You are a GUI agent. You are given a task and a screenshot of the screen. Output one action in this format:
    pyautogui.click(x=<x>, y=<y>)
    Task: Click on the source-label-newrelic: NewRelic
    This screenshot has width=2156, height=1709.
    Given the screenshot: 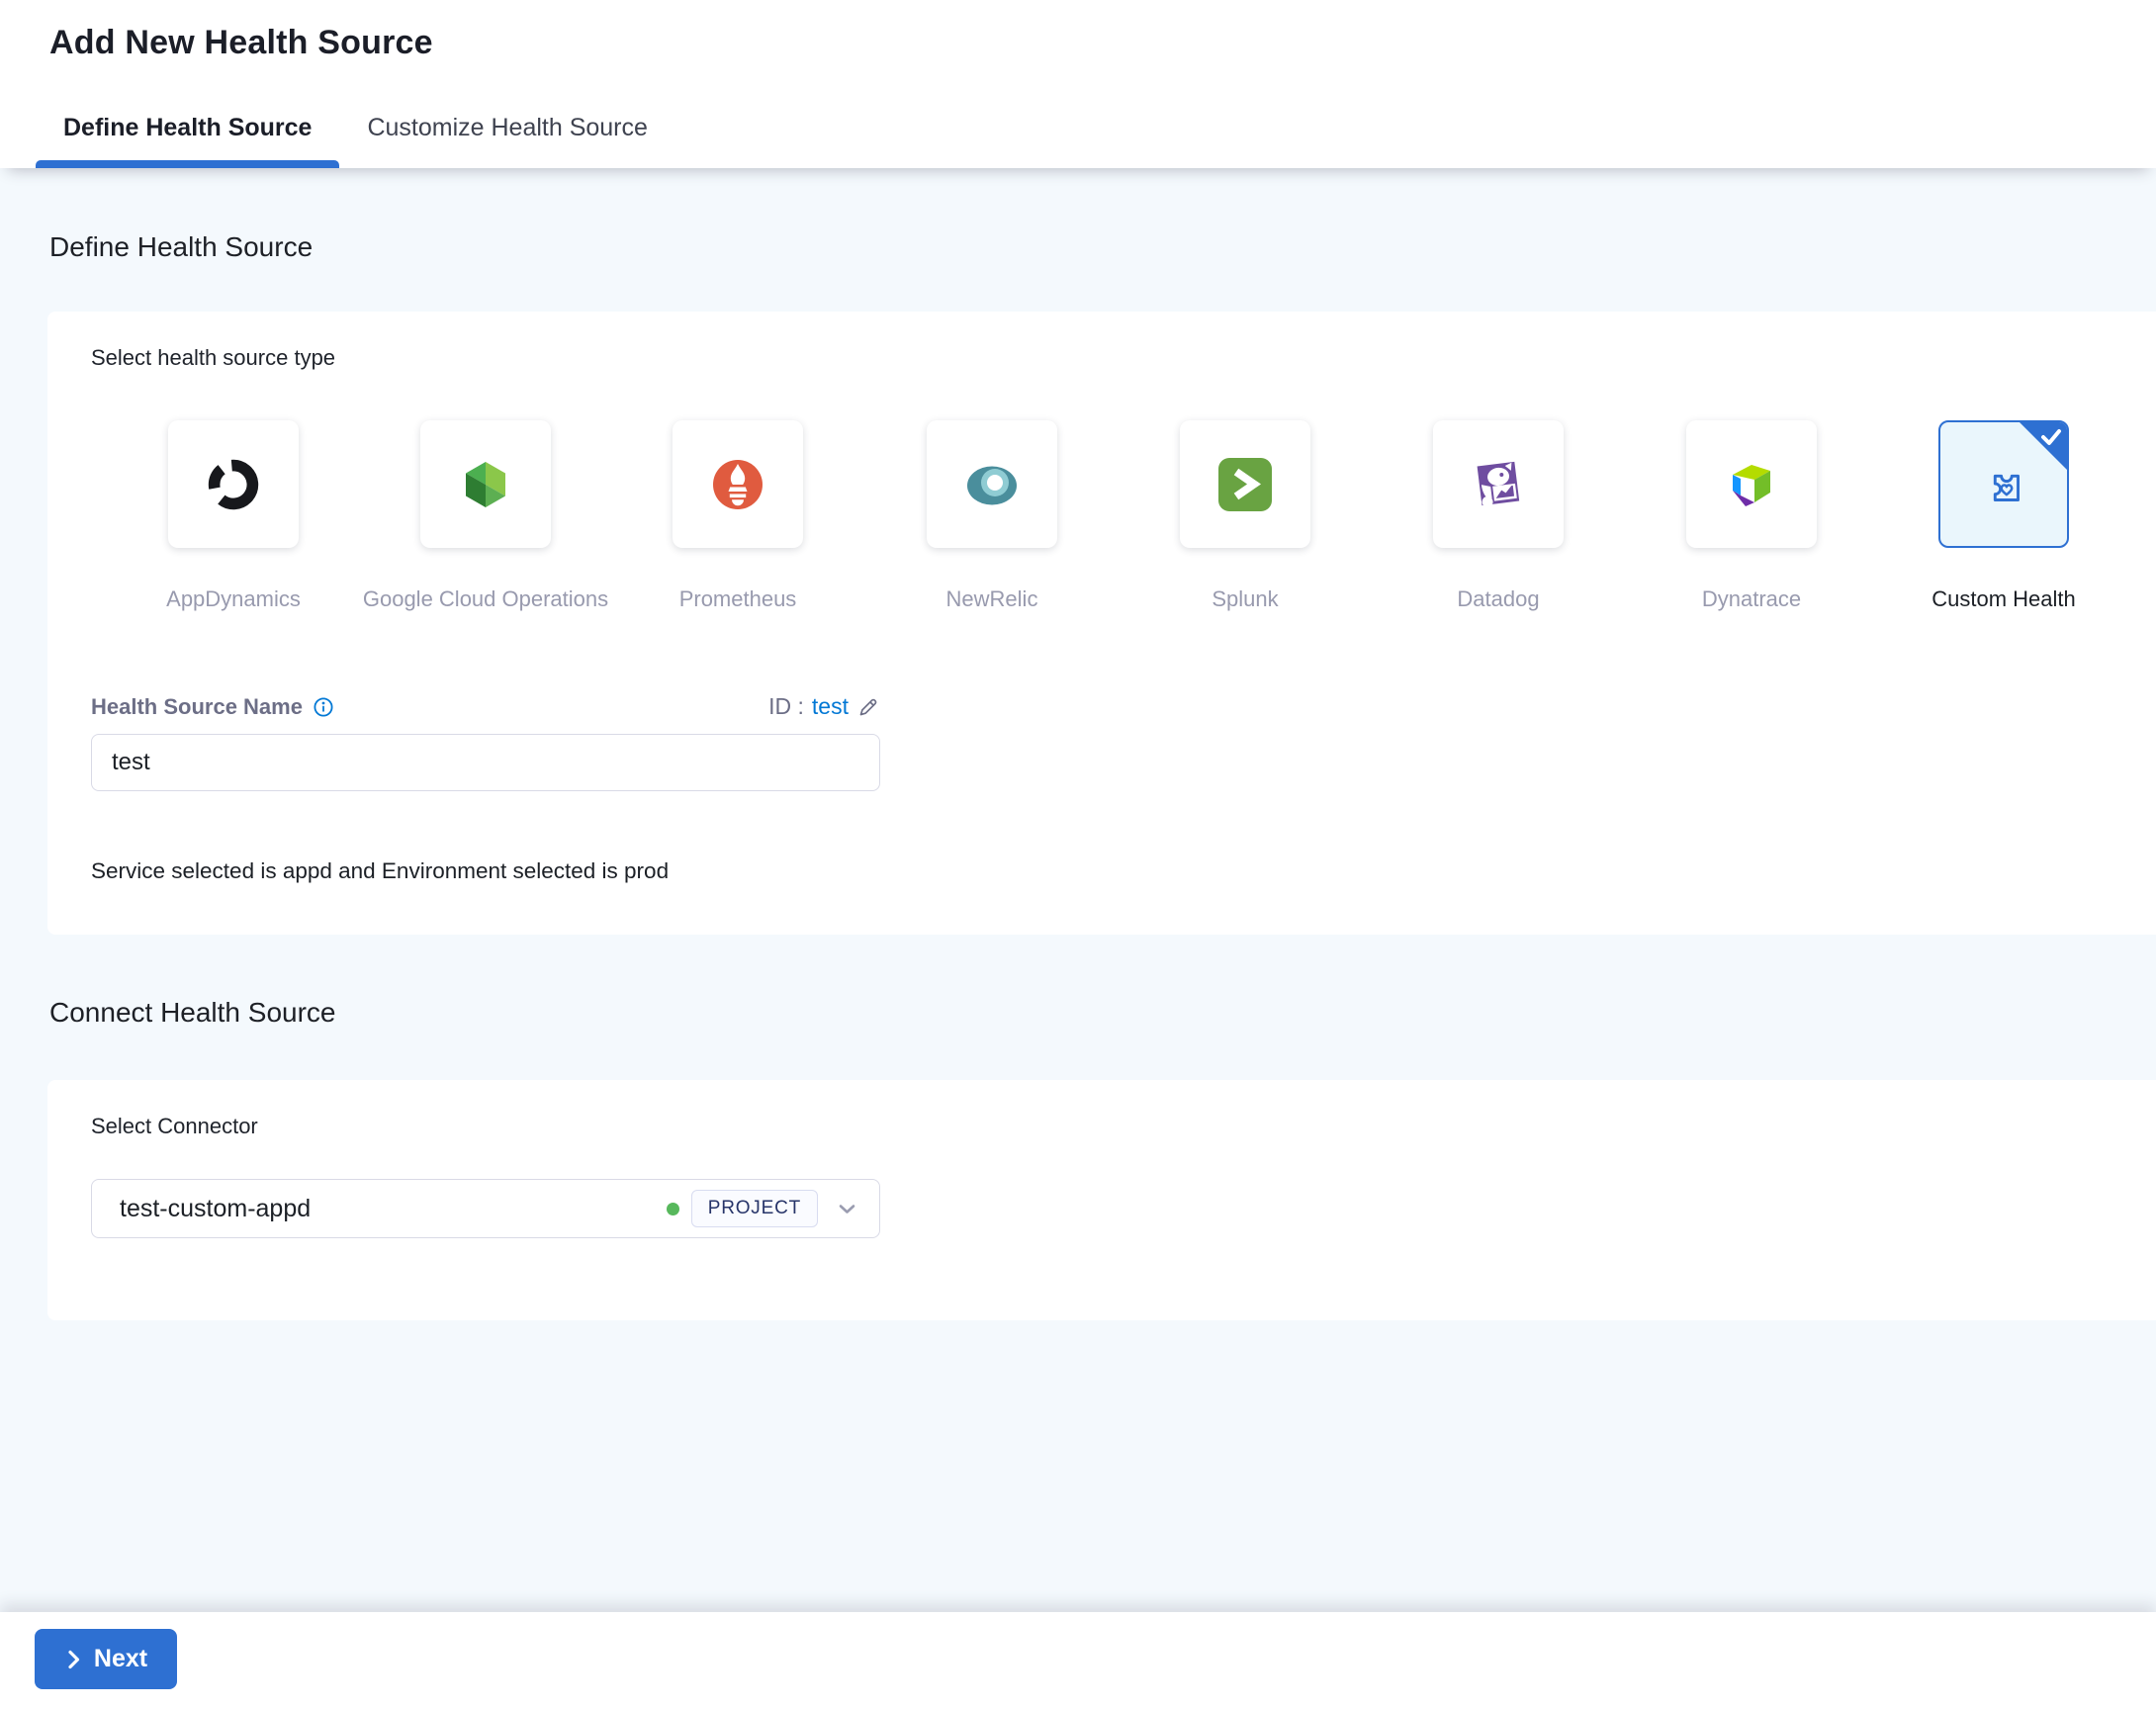 What is the action you would take?
    pyautogui.click(x=991, y=599)
    